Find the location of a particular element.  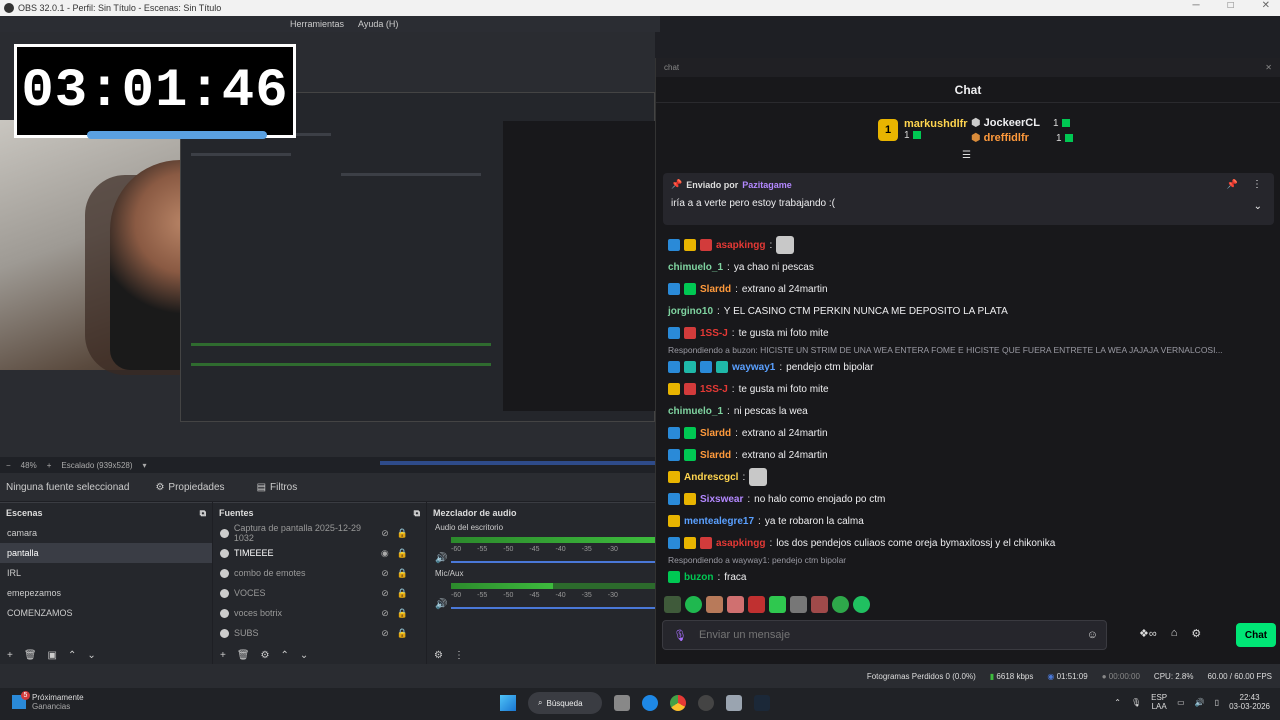

add-source-button: + is located at coordinates (223, 655).